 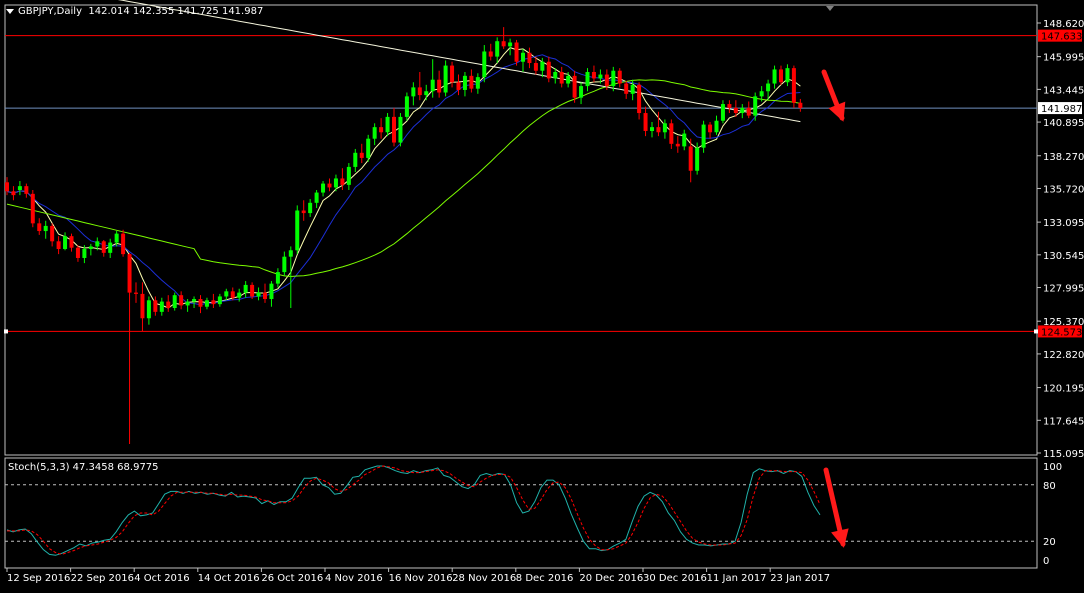 What do you see at coordinates (1049, 486) in the screenshot?
I see `stoch-tick-label: 80` at bounding box center [1049, 486].